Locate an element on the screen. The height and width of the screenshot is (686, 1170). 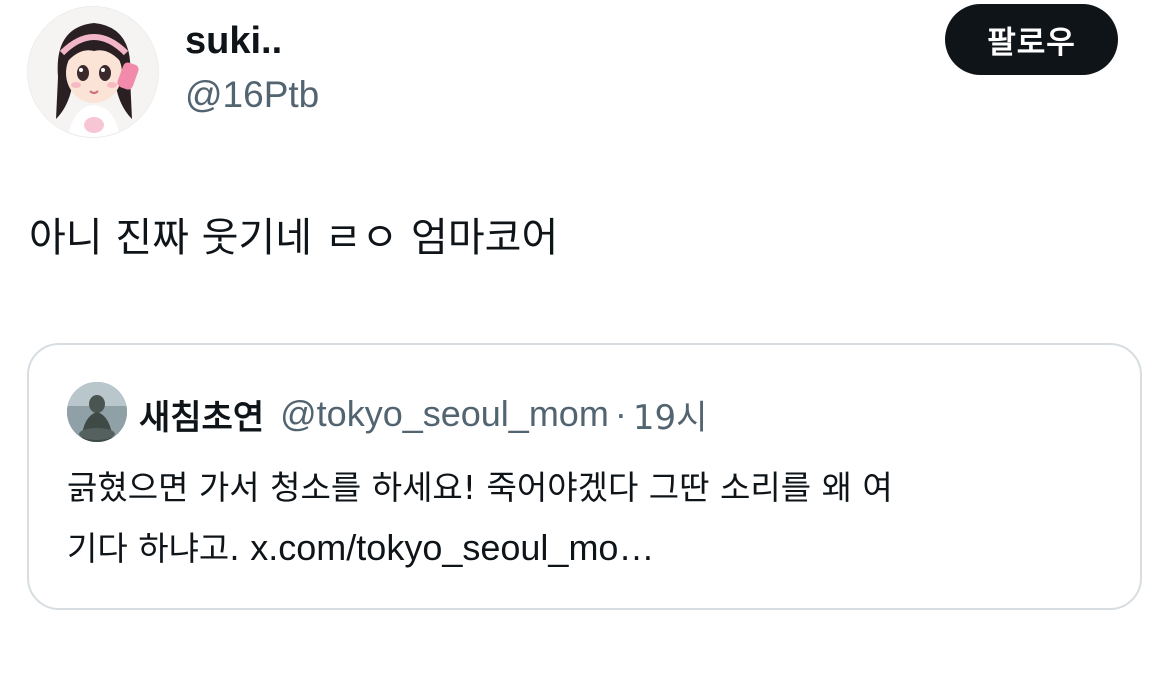
quoted-author-display-name: 새침초연 is located at coordinates (201, 414).